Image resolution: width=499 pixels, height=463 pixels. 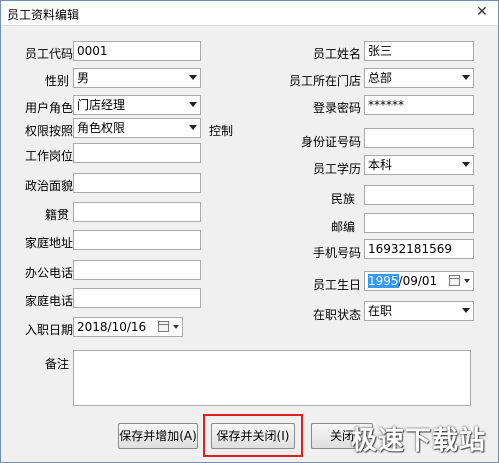 I want to click on window-title: 员工资料编辑, so click(x=43, y=15).